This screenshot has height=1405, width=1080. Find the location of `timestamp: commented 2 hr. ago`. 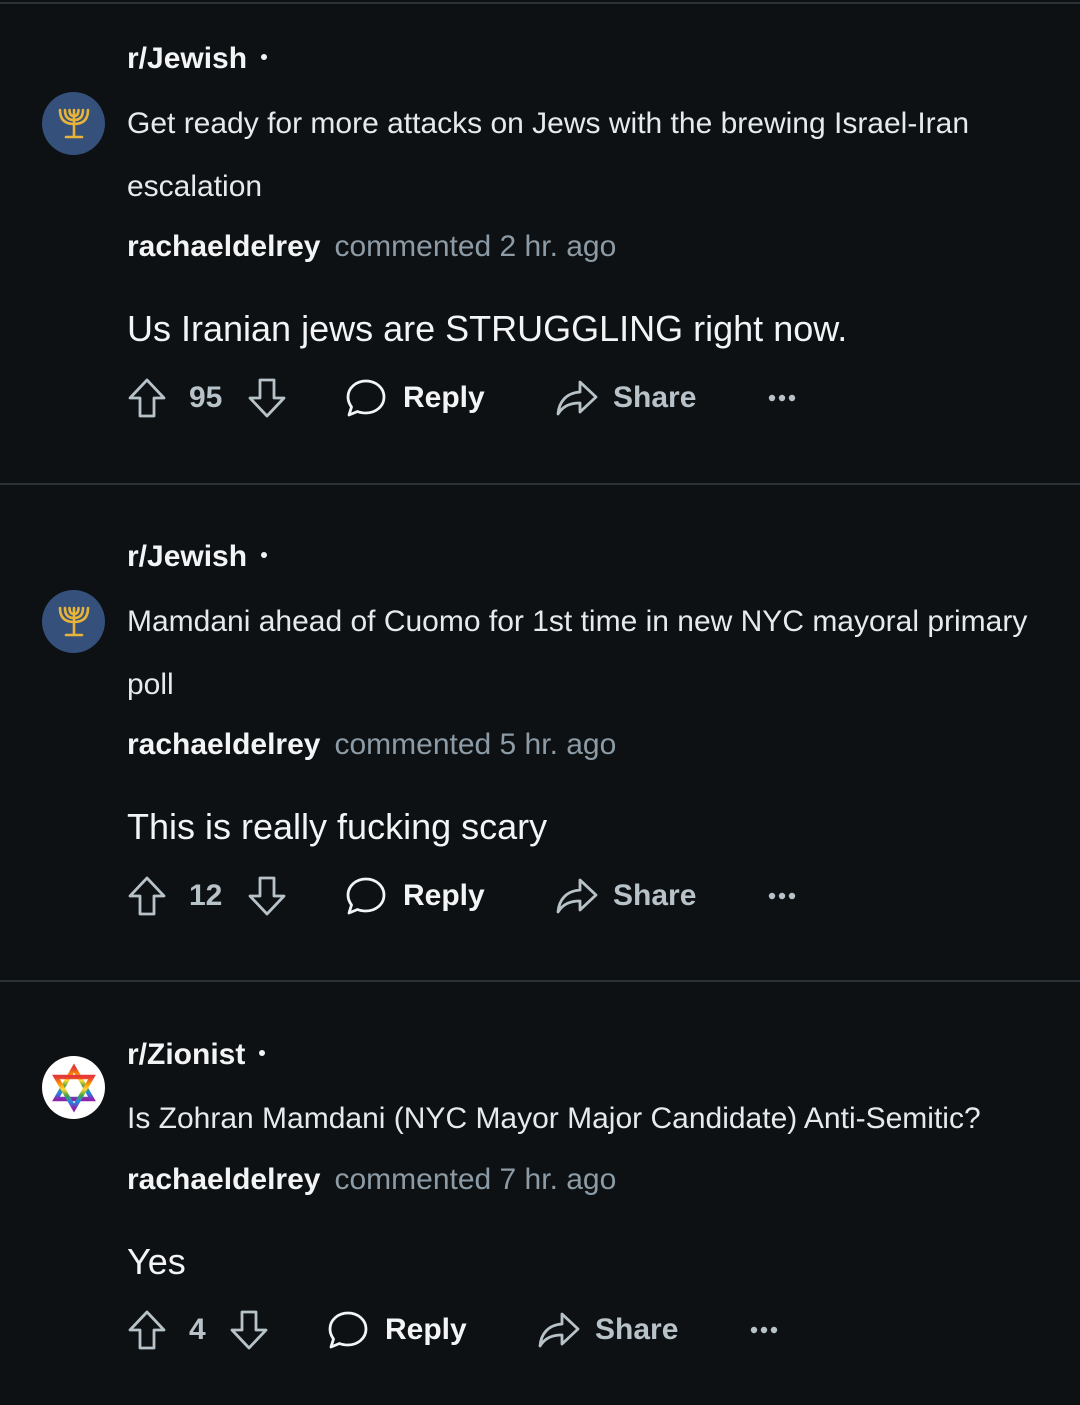

timestamp: commented 2 hr. ago is located at coordinates (475, 246).